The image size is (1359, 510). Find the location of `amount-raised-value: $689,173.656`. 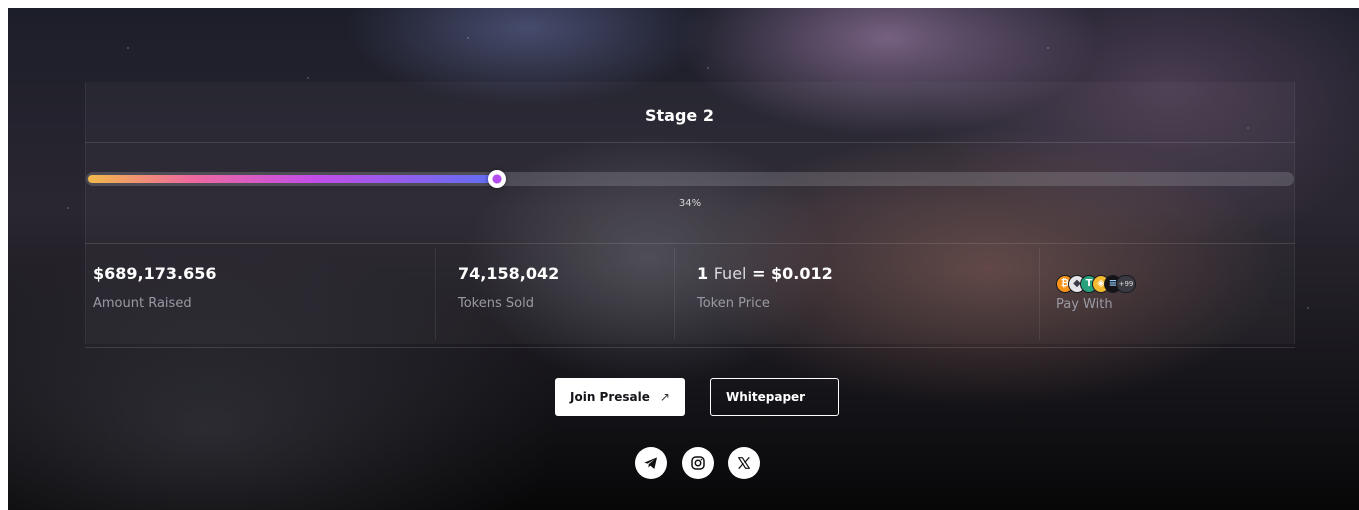

amount-raised-value: $689,173.656 is located at coordinates (155, 273).